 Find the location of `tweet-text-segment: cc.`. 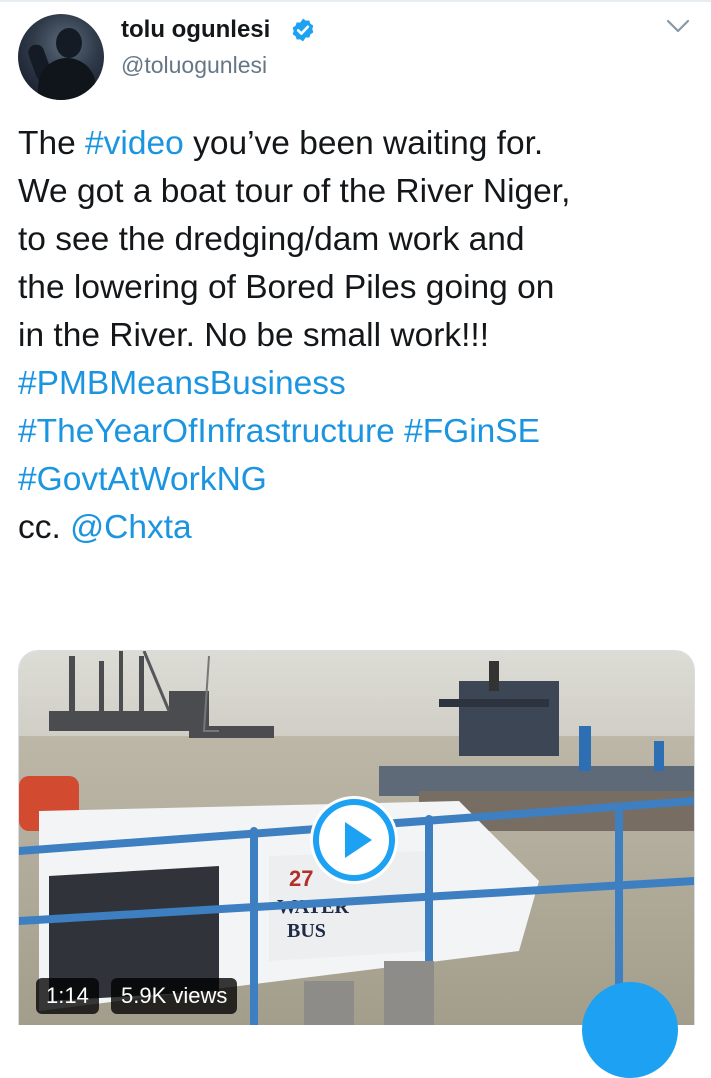

tweet-text-segment: cc. is located at coordinates (44, 527).